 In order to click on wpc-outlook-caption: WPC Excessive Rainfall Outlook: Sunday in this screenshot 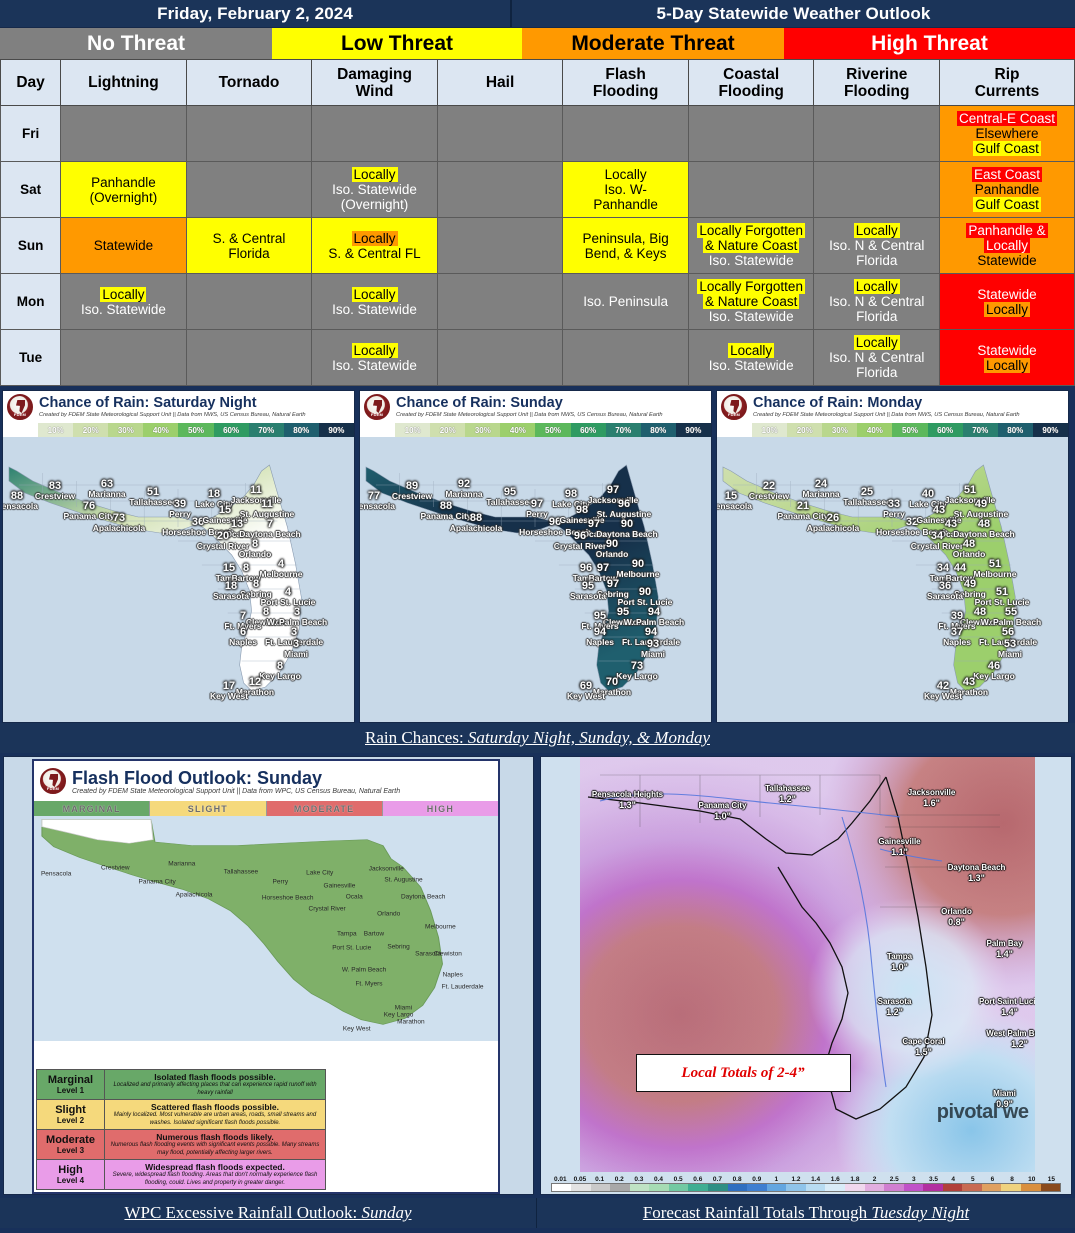, I will do `click(268, 1213)`.